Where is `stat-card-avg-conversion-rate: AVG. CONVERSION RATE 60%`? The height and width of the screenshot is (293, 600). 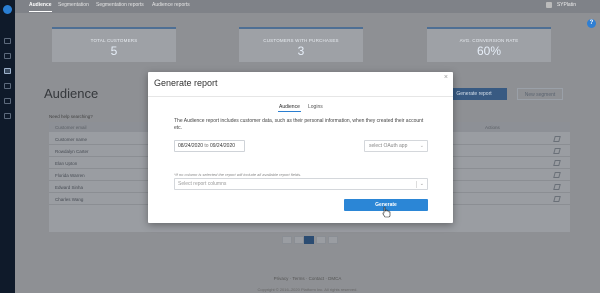
stat-card-avg-conversion-rate: AVG. CONVERSION RATE 60% is located at coordinates (489, 44).